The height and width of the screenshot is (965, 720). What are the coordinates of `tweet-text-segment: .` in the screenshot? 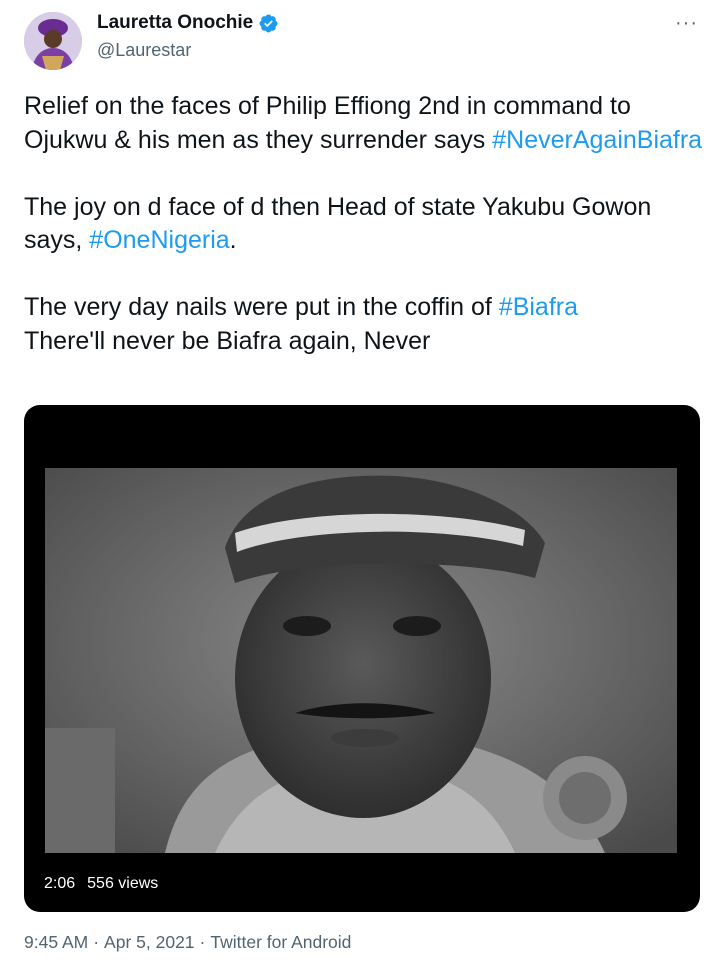 It's located at (233, 240).